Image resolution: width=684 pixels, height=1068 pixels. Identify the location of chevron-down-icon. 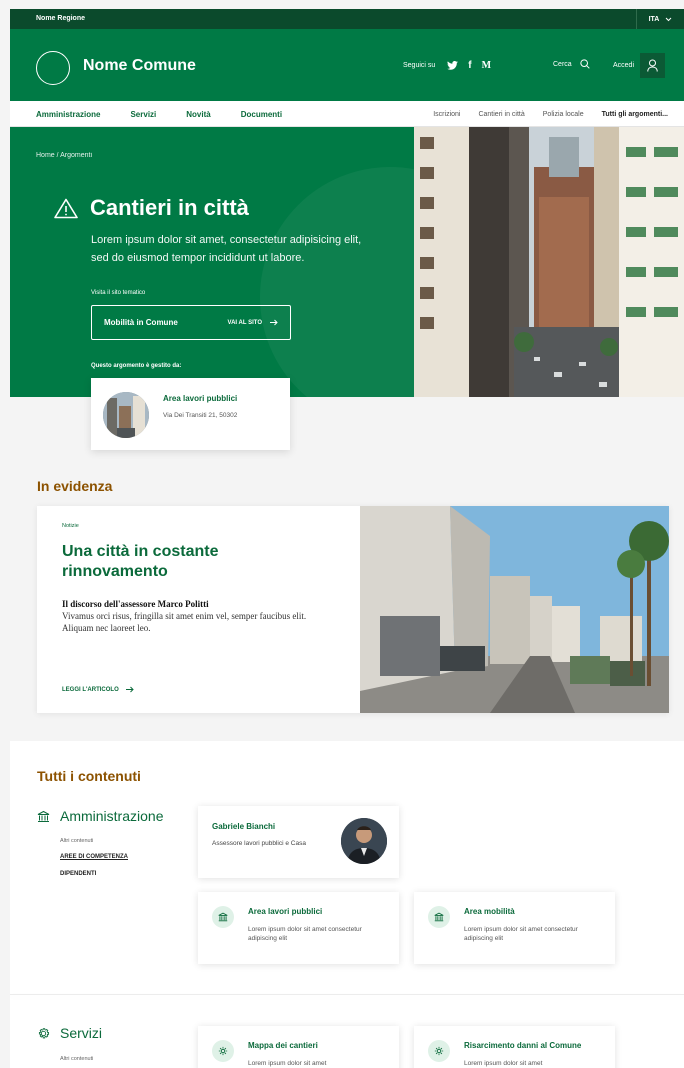
(669, 19).